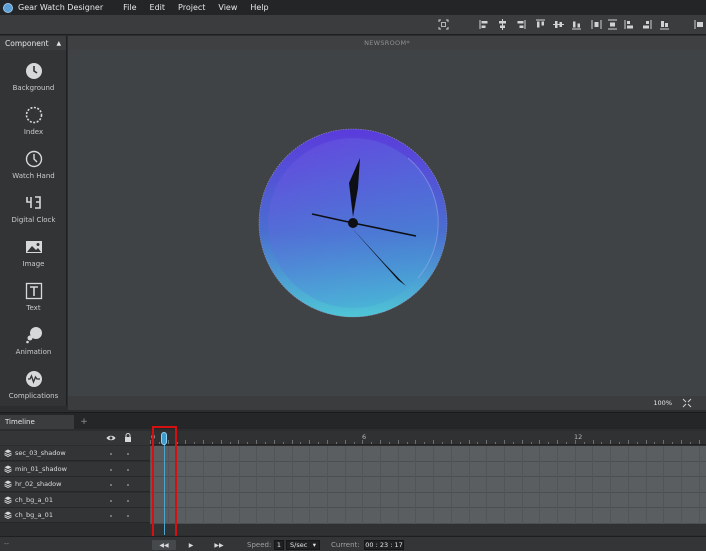 The width and height of the screenshot is (706, 551). I want to click on component-animation: Animation, so click(33, 340).